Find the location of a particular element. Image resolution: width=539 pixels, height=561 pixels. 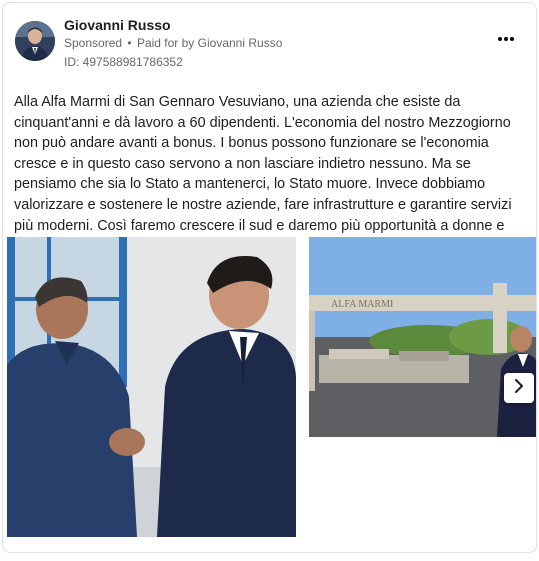

chevron-right-icon is located at coordinates (519, 388).